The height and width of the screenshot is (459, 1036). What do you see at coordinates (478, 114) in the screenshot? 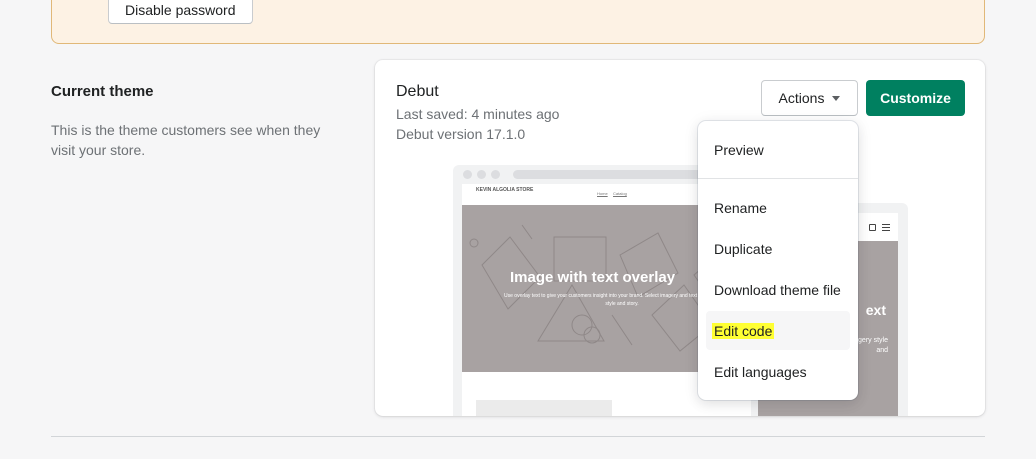
I see `theme-last-saved: Last saved: 4 minutes ago` at bounding box center [478, 114].